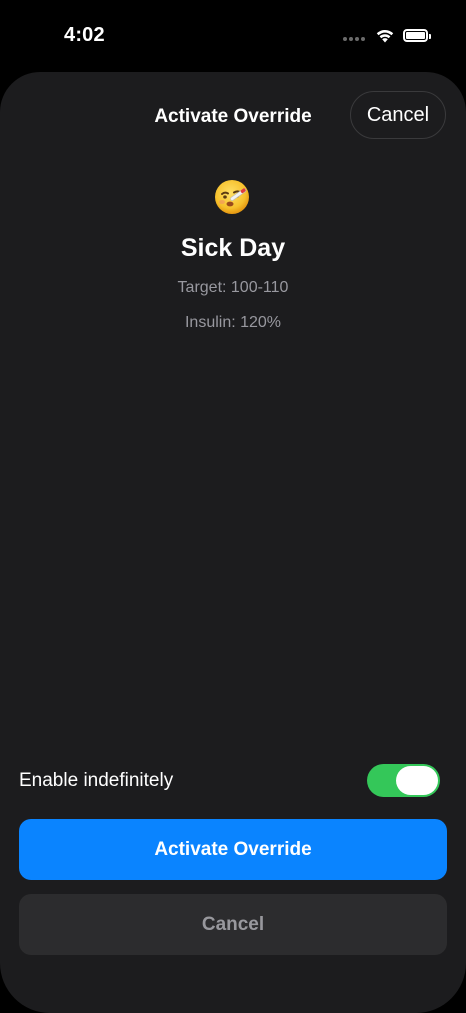 Image resolution: width=466 pixels, height=1013 pixels. What do you see at coordinates (232, 197) in the screenshot?
I see `sick-face-icon` at bounding box center [232, 197].